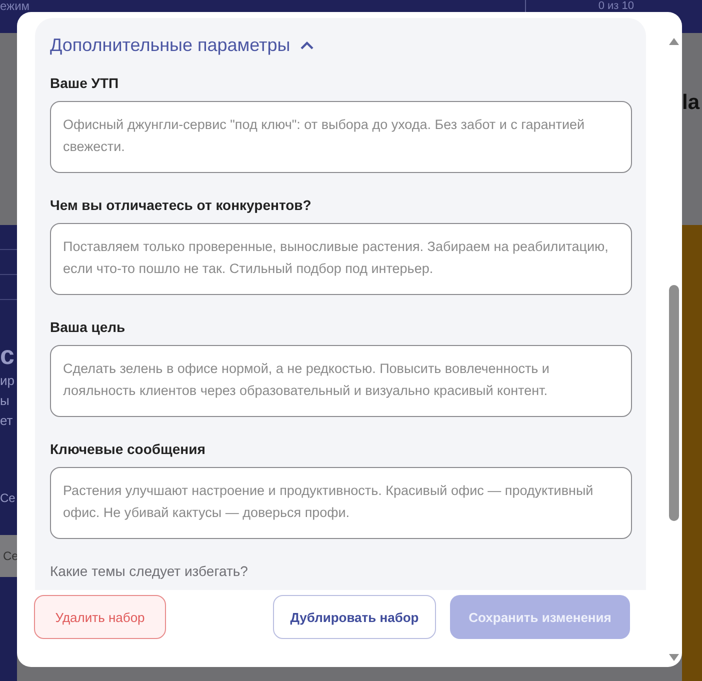 The height and width of the screenshot is (681, 702). What do you see at coordinates (128, 449) in the screenshot?
I see `field-label: Ключевые сообщения` at bounding box center [128, 449].